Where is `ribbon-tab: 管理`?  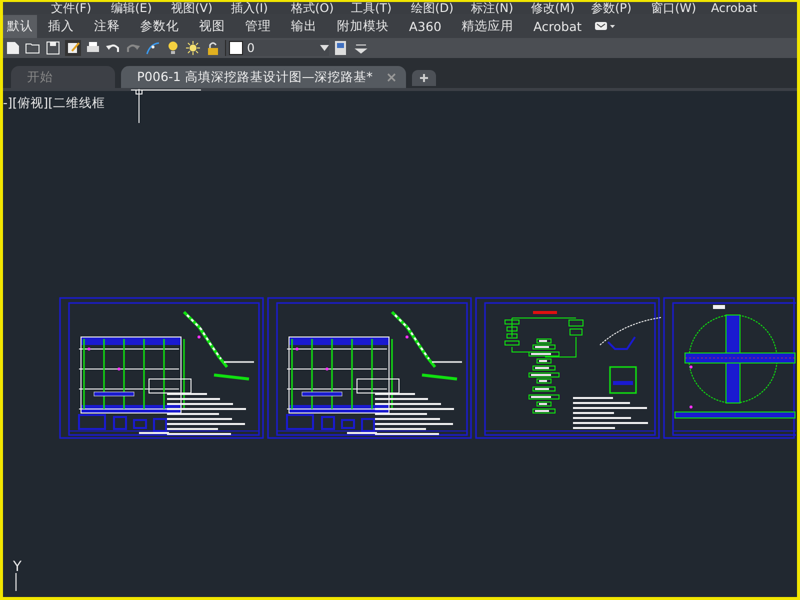
ribbon-tab: 管理 is located at coordinates (258, 26).